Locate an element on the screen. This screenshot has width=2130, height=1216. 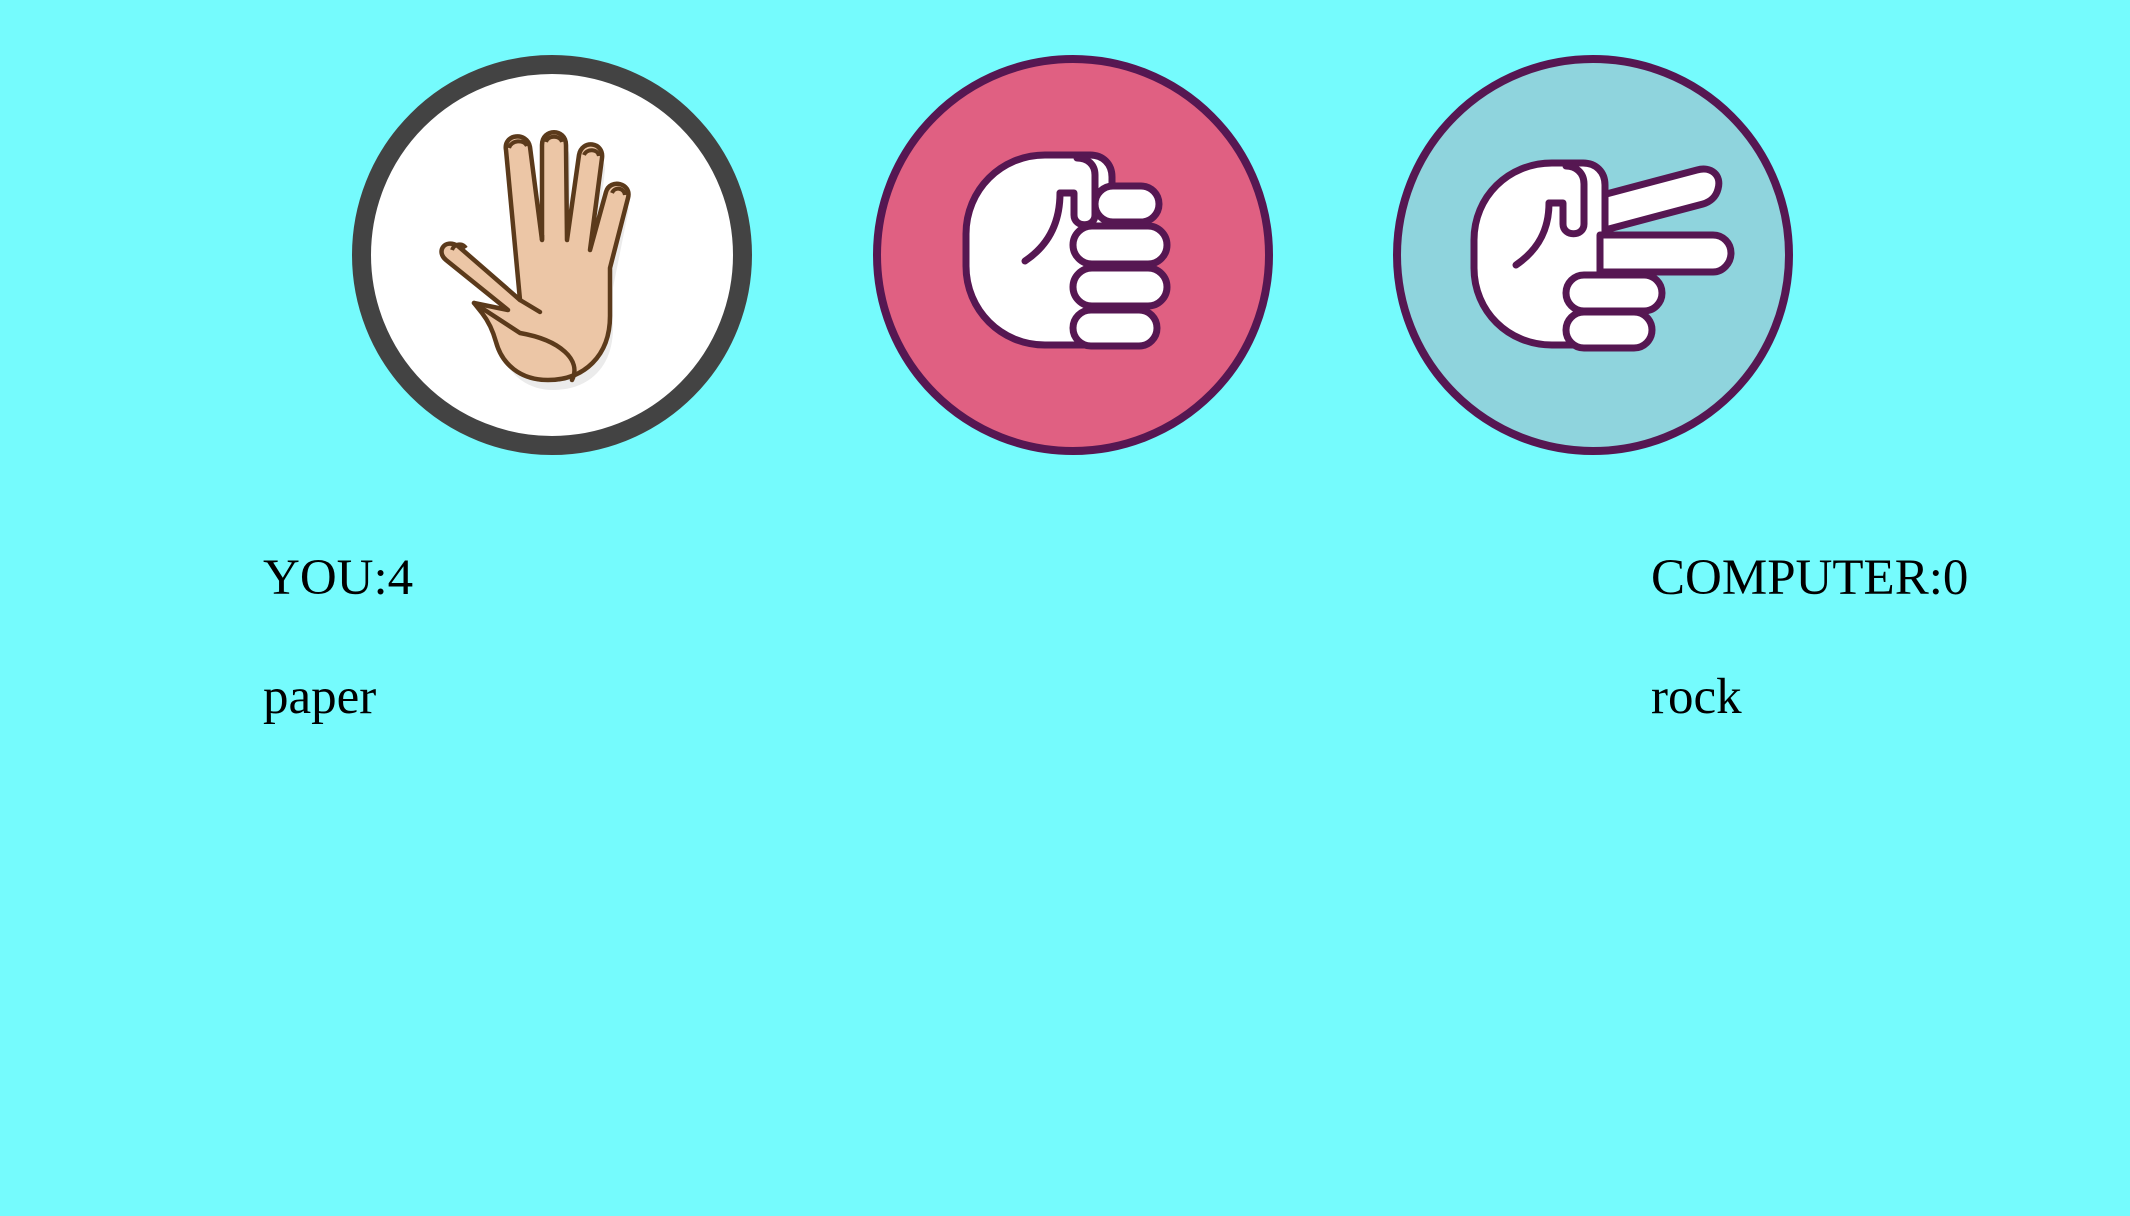
pointing-hand-icon is located at coordinates (1602, 255).